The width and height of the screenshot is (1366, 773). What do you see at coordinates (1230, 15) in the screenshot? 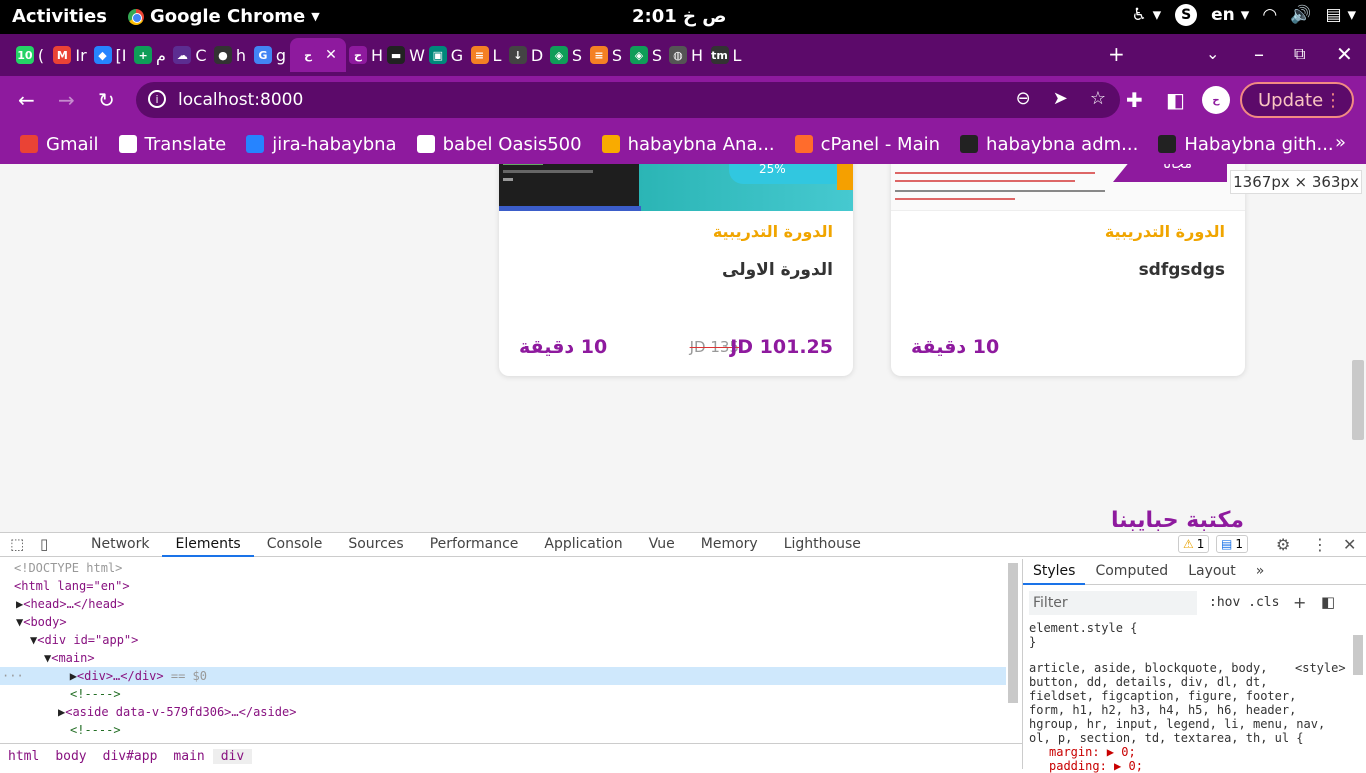
I see `language-indicator: en ▾` at bounding box center [1230, 15].